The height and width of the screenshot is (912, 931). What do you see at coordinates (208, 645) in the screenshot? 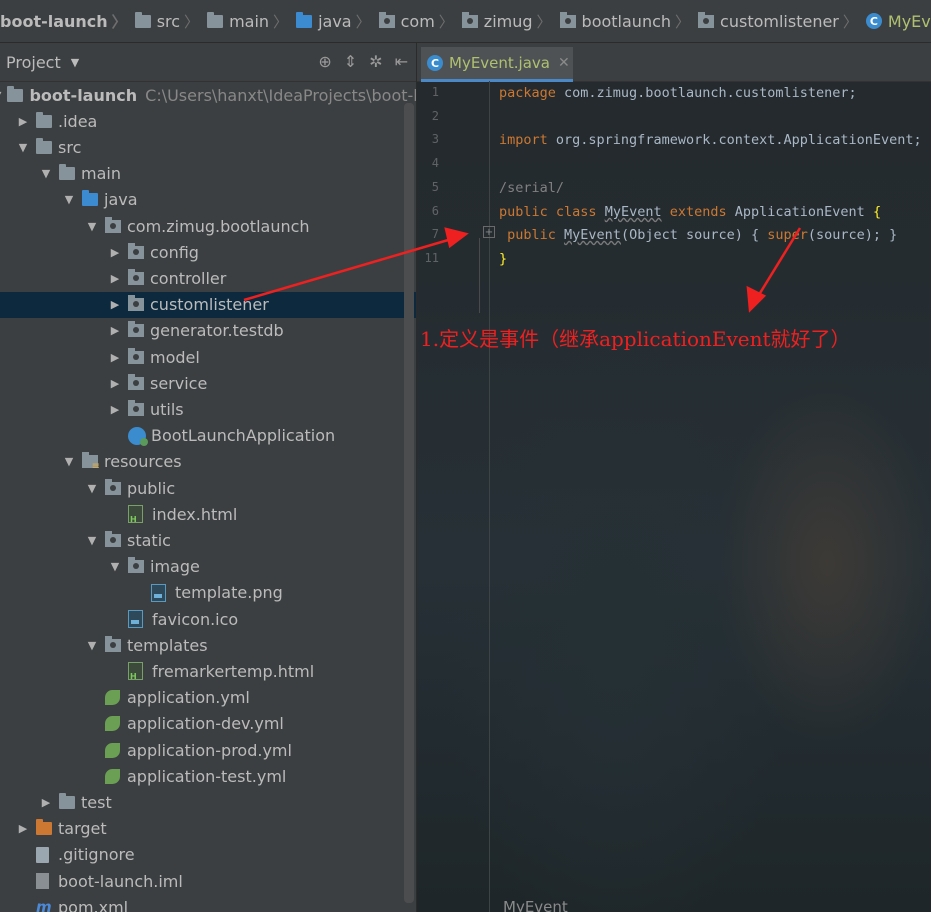
I see `tree-item-templates: ▼ templates` at bounding box center [208, 645].